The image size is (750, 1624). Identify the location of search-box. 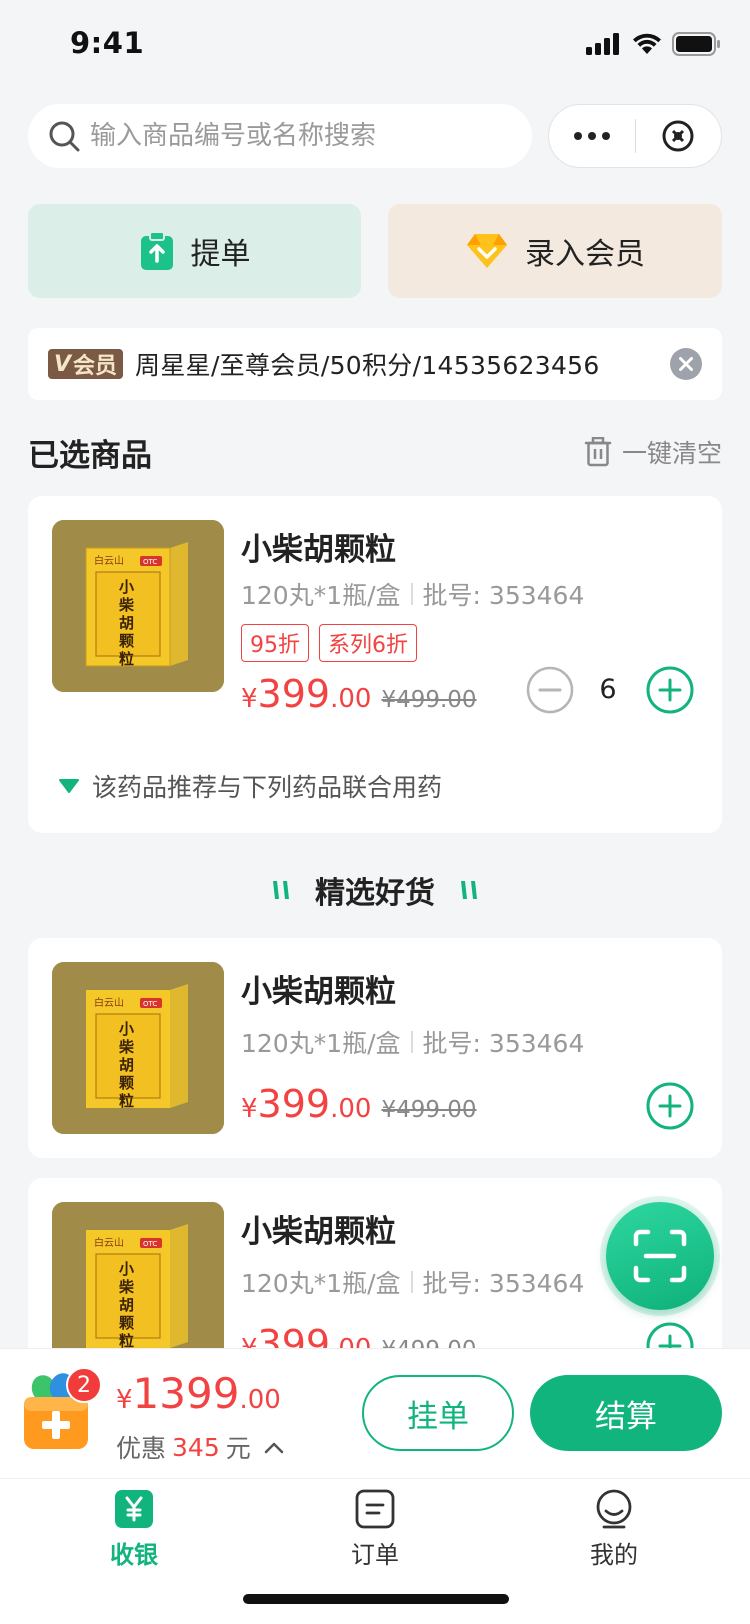
(280, 136).